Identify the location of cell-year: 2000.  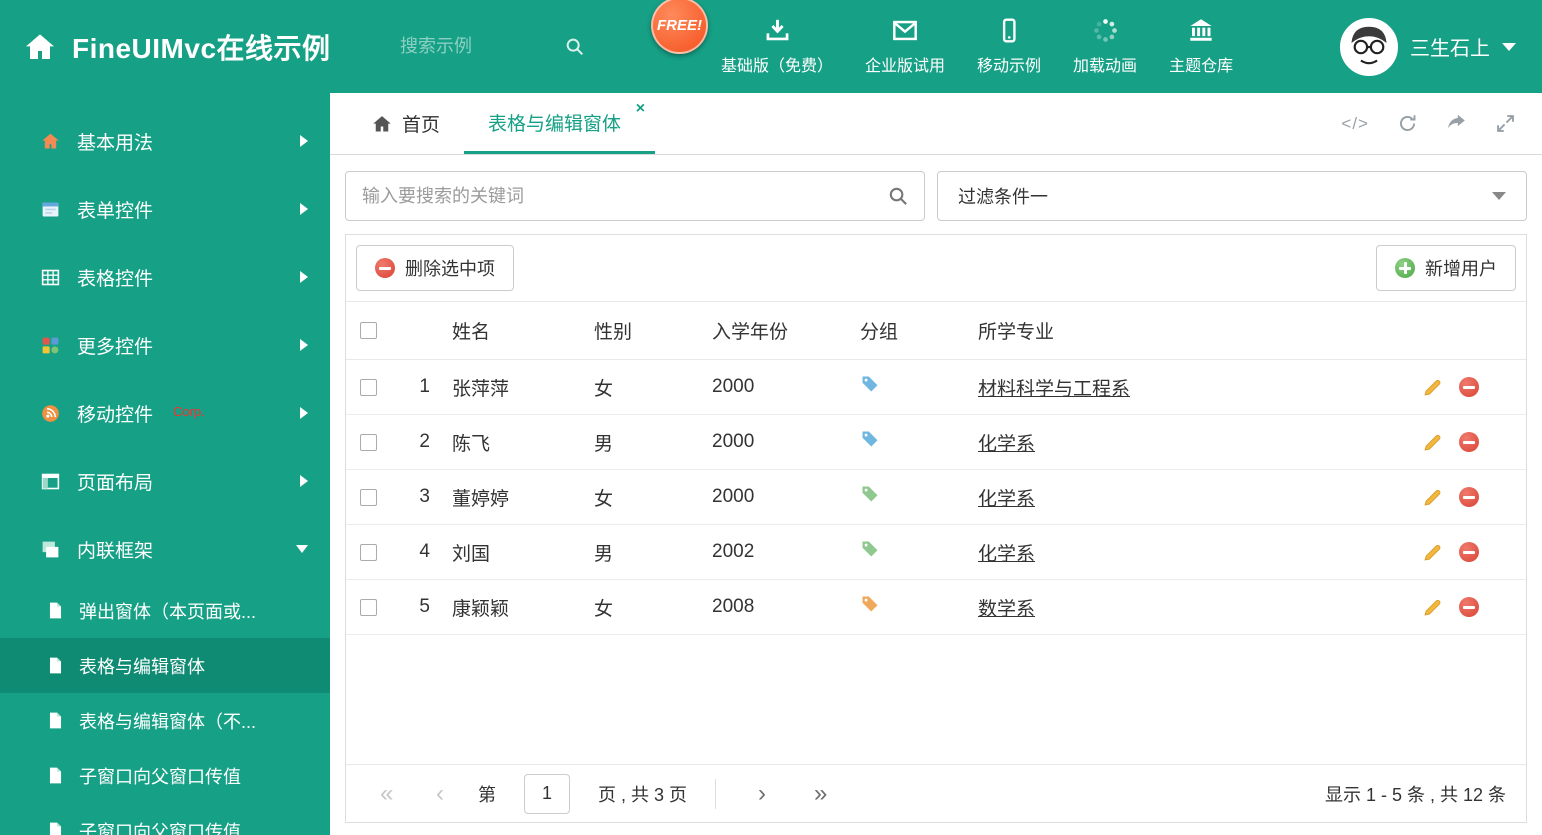
(778, 387).